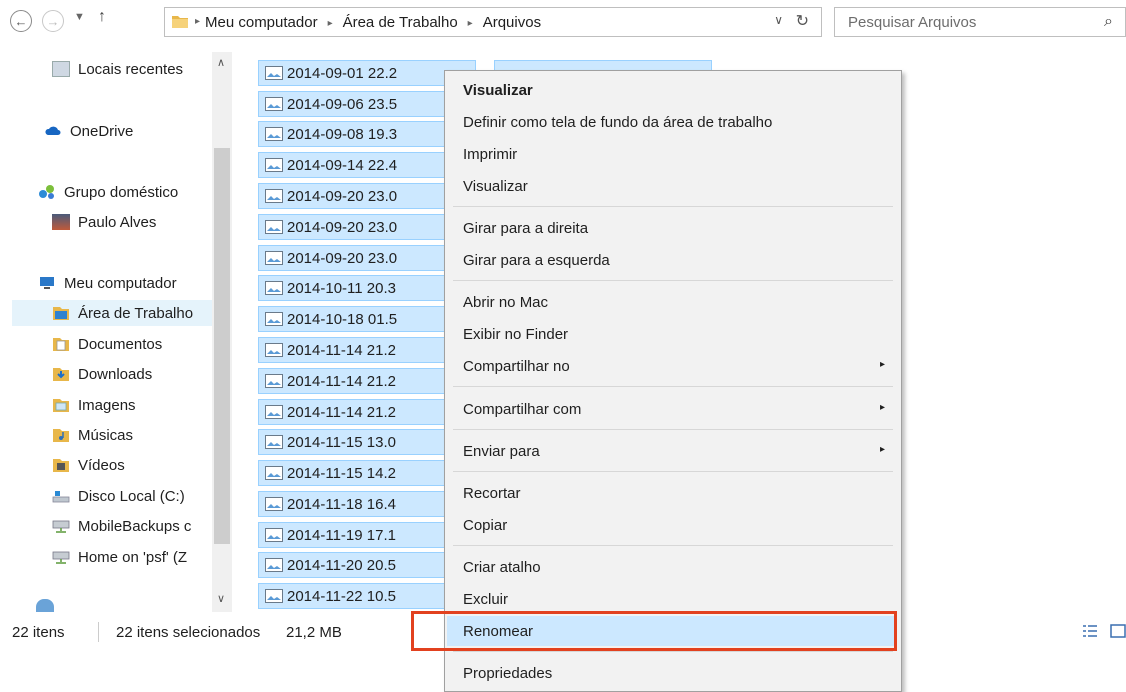  What do you see at coordinates (802, 21) in the screenshot?
I see `refresh-icon: ↻` at bounding box center [802, 21].